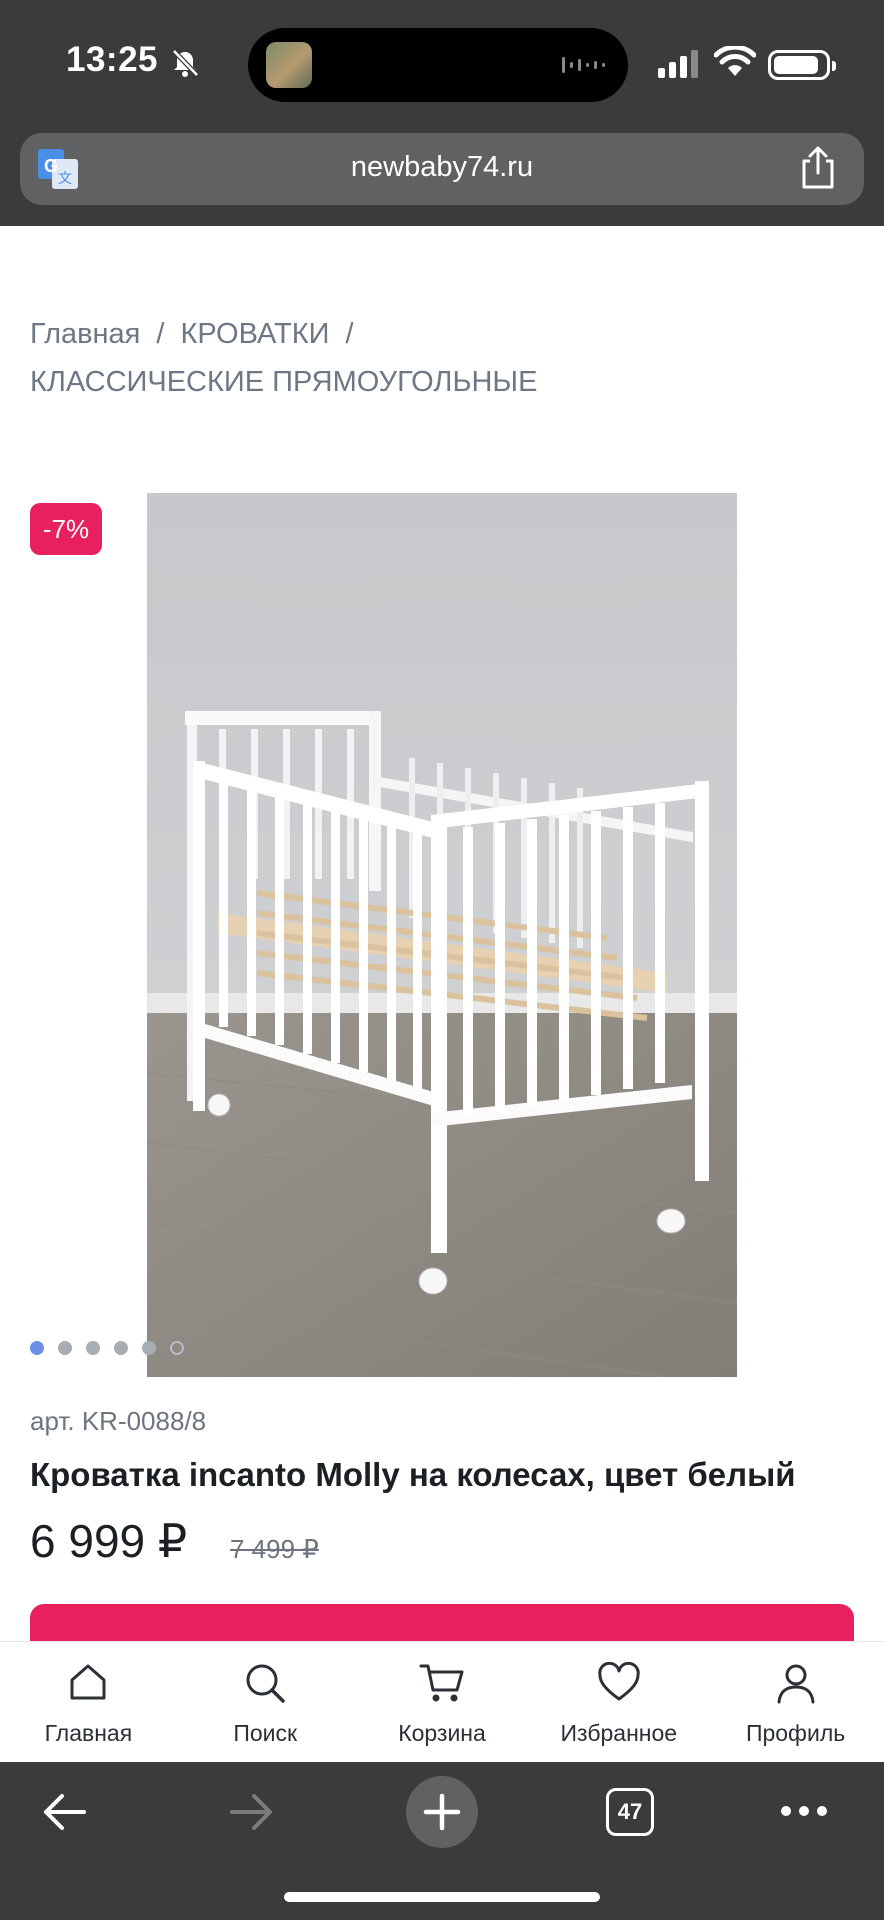  I want to click on nav-item-search: Поиск, so click(265, 1702).